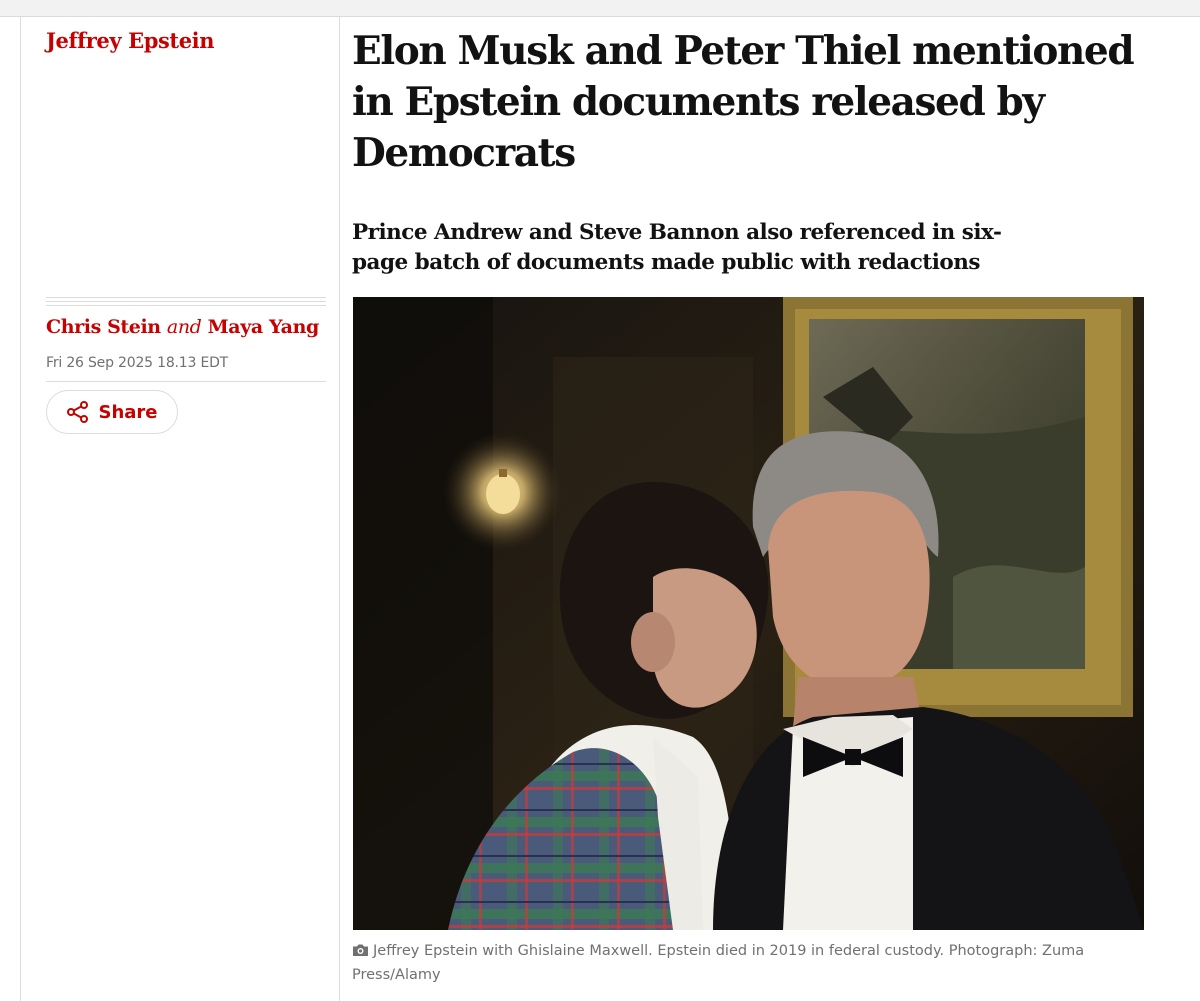 The width and height of the screenshot is (1200, 1001). Describe the element at coordinates (20, 509) in the screenshot. I see `left-column-rule` at that location.